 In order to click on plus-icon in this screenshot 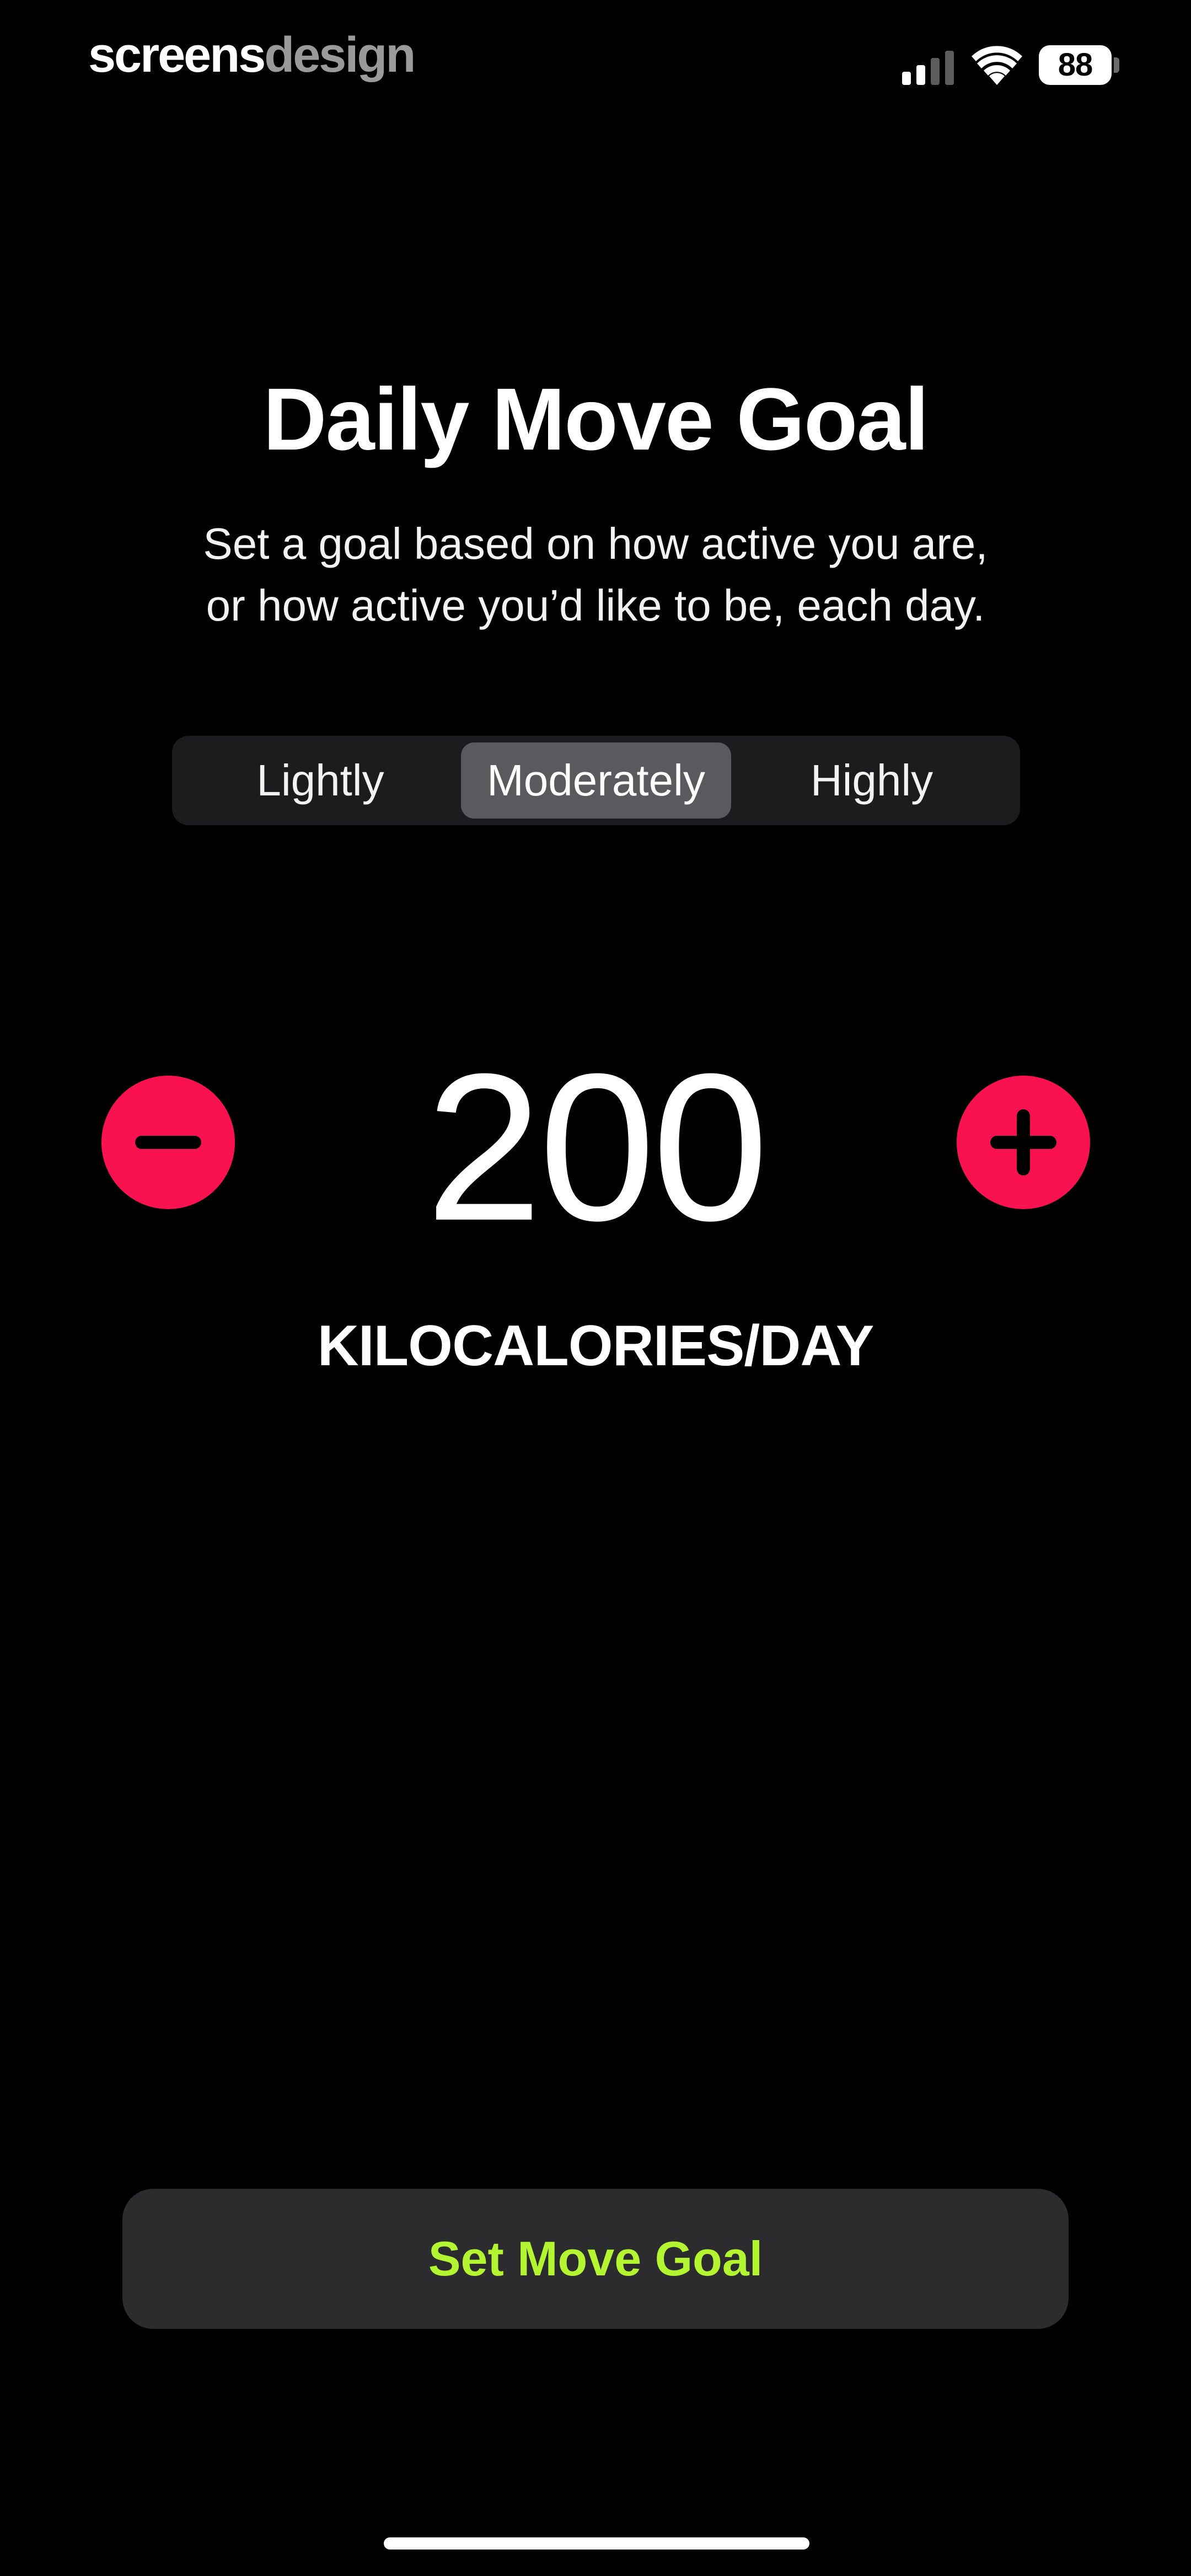, I will do `click(1023, 1142)`.